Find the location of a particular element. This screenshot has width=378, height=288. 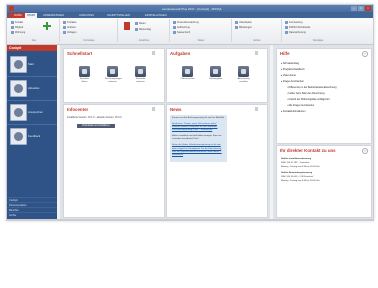

contact-phone: 0900 100 30 000 - 1,99 Euro/min* is located at coordinates (297, 177).